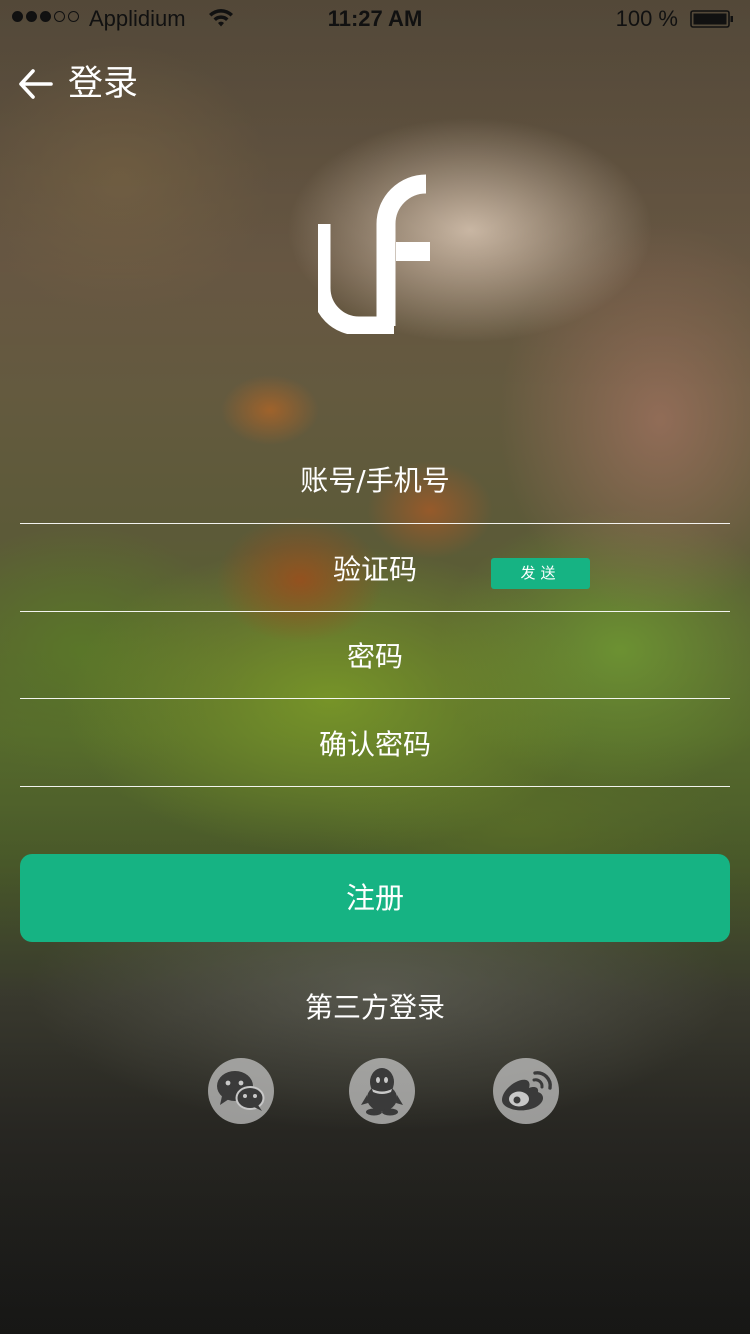 The image size is (750, 1334). Describe the element at coordinates (646, 18) in the screenshot. I see `battery-percentage: 100 %` at that location.